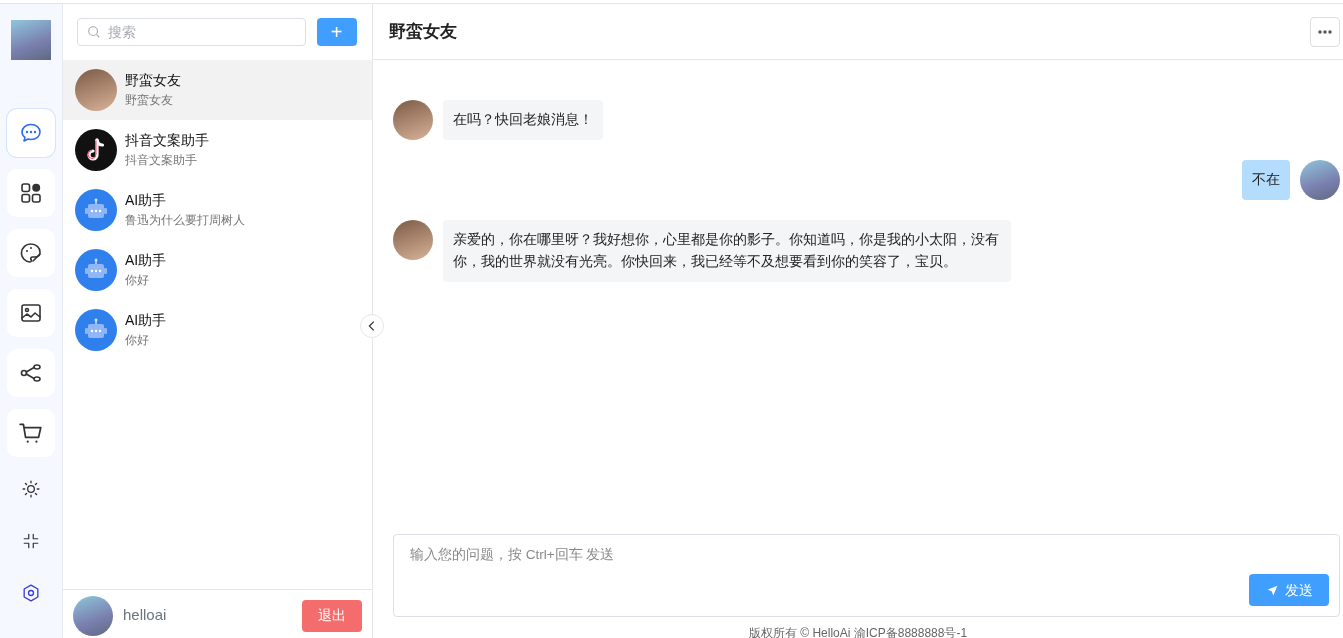  What do you see at coordinates (161, 160) in the screenshot?
I see `conversation-preview: 抖音文案助手` at bounding box center [161, 160].